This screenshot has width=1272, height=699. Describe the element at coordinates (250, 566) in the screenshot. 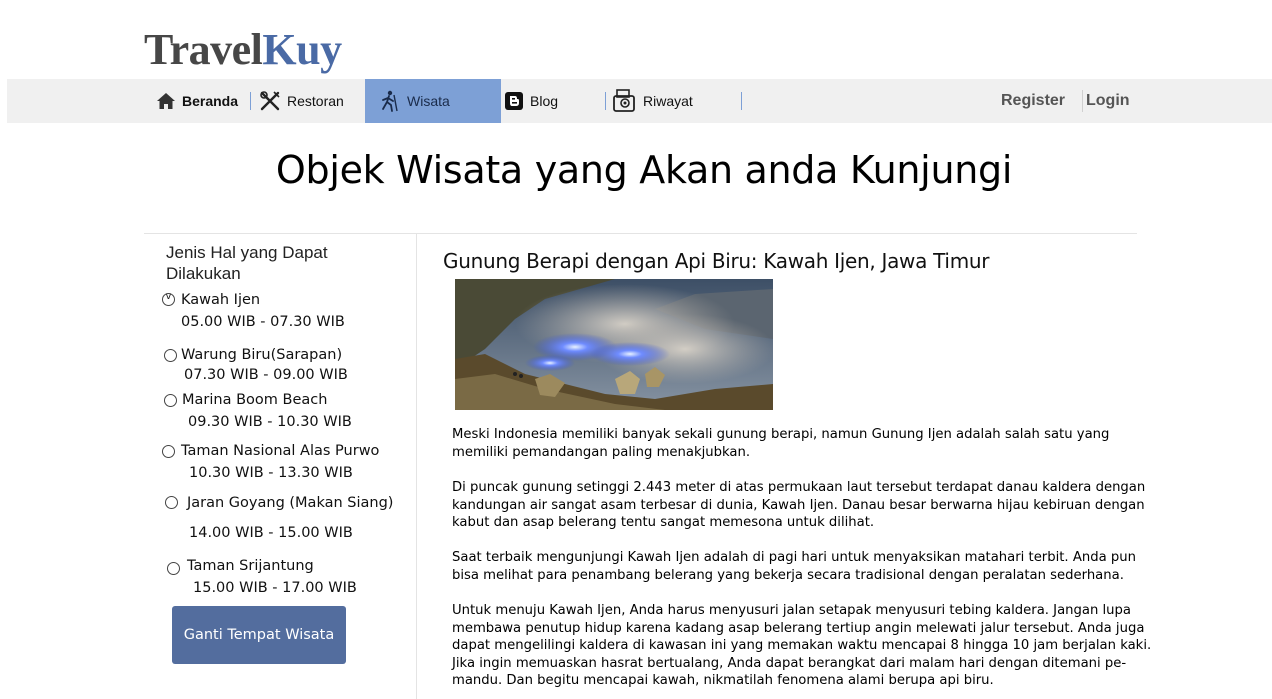

I see `item-name-taman-srijantung: Taman Srijantung` at that location.